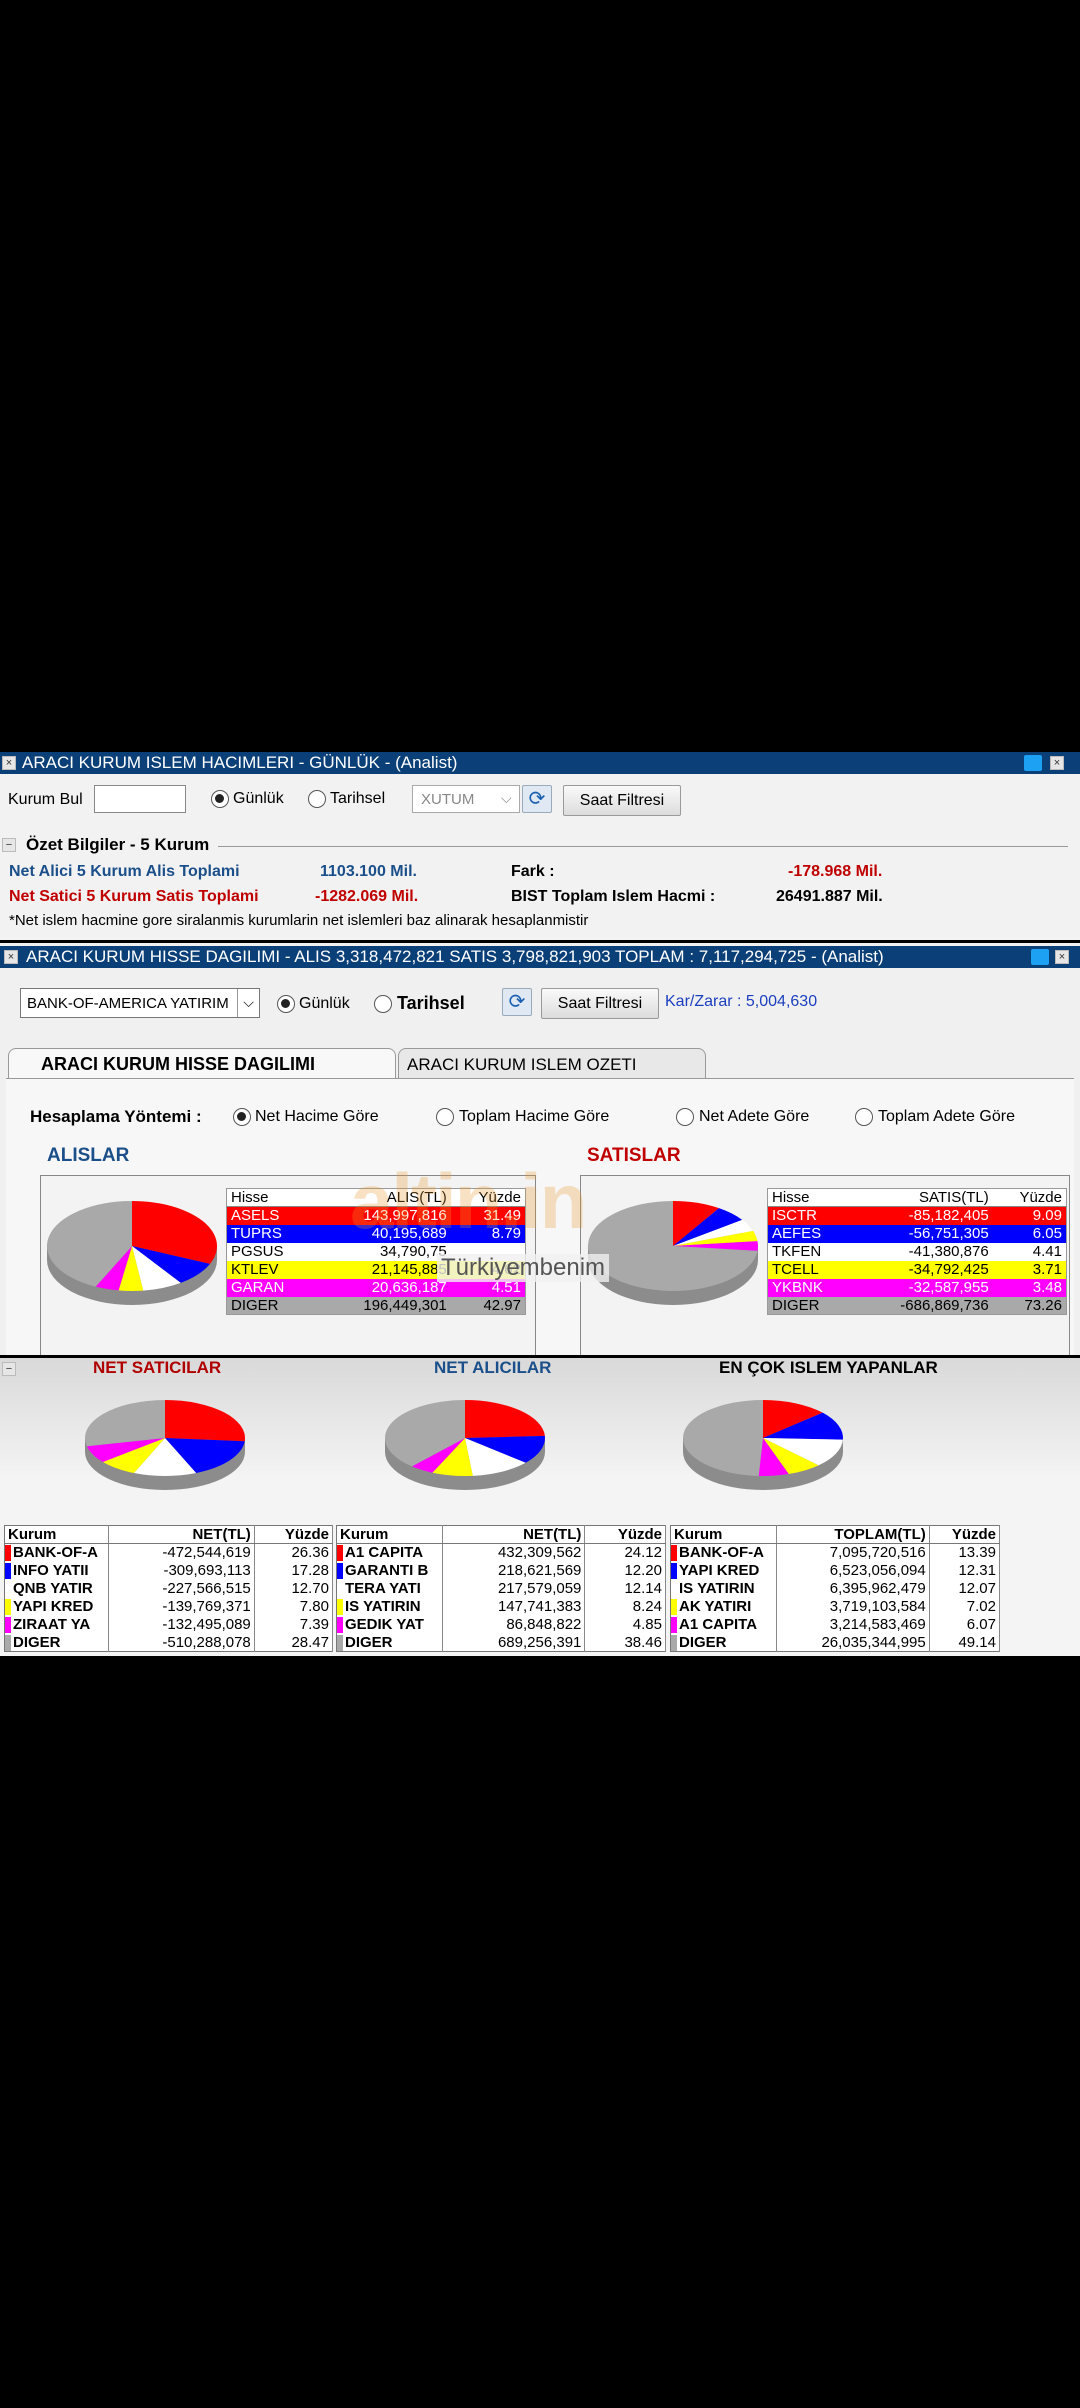 The height and width of the screenshot is (2408, 1080). I want to click on en-cok-table-row: YAPI KRED 6,523,056,094 12.31, so click(835, 1570).